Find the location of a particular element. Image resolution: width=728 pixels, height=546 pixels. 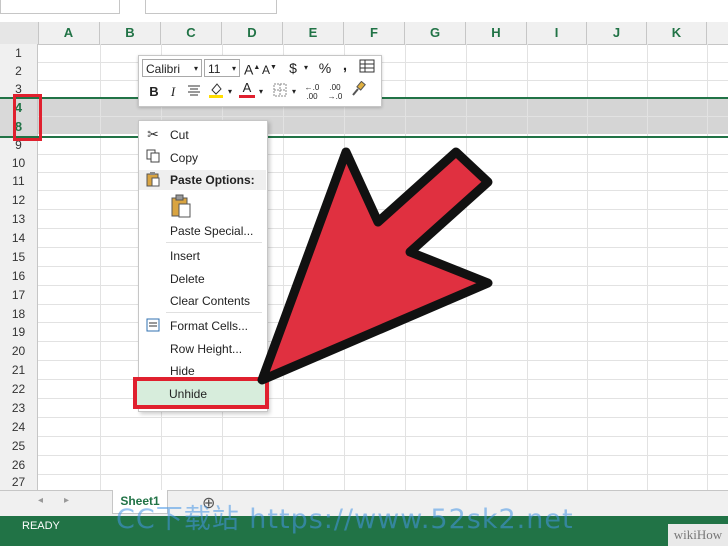

watermark-text: CC下载站 https://www.52sk2.net is located at coordinates (345, 519).